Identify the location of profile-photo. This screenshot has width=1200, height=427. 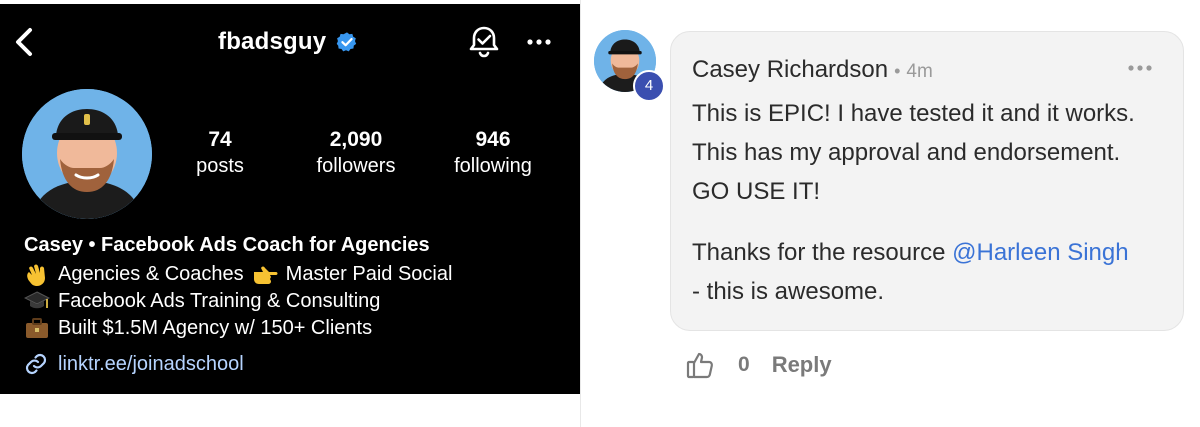
(87, 154).